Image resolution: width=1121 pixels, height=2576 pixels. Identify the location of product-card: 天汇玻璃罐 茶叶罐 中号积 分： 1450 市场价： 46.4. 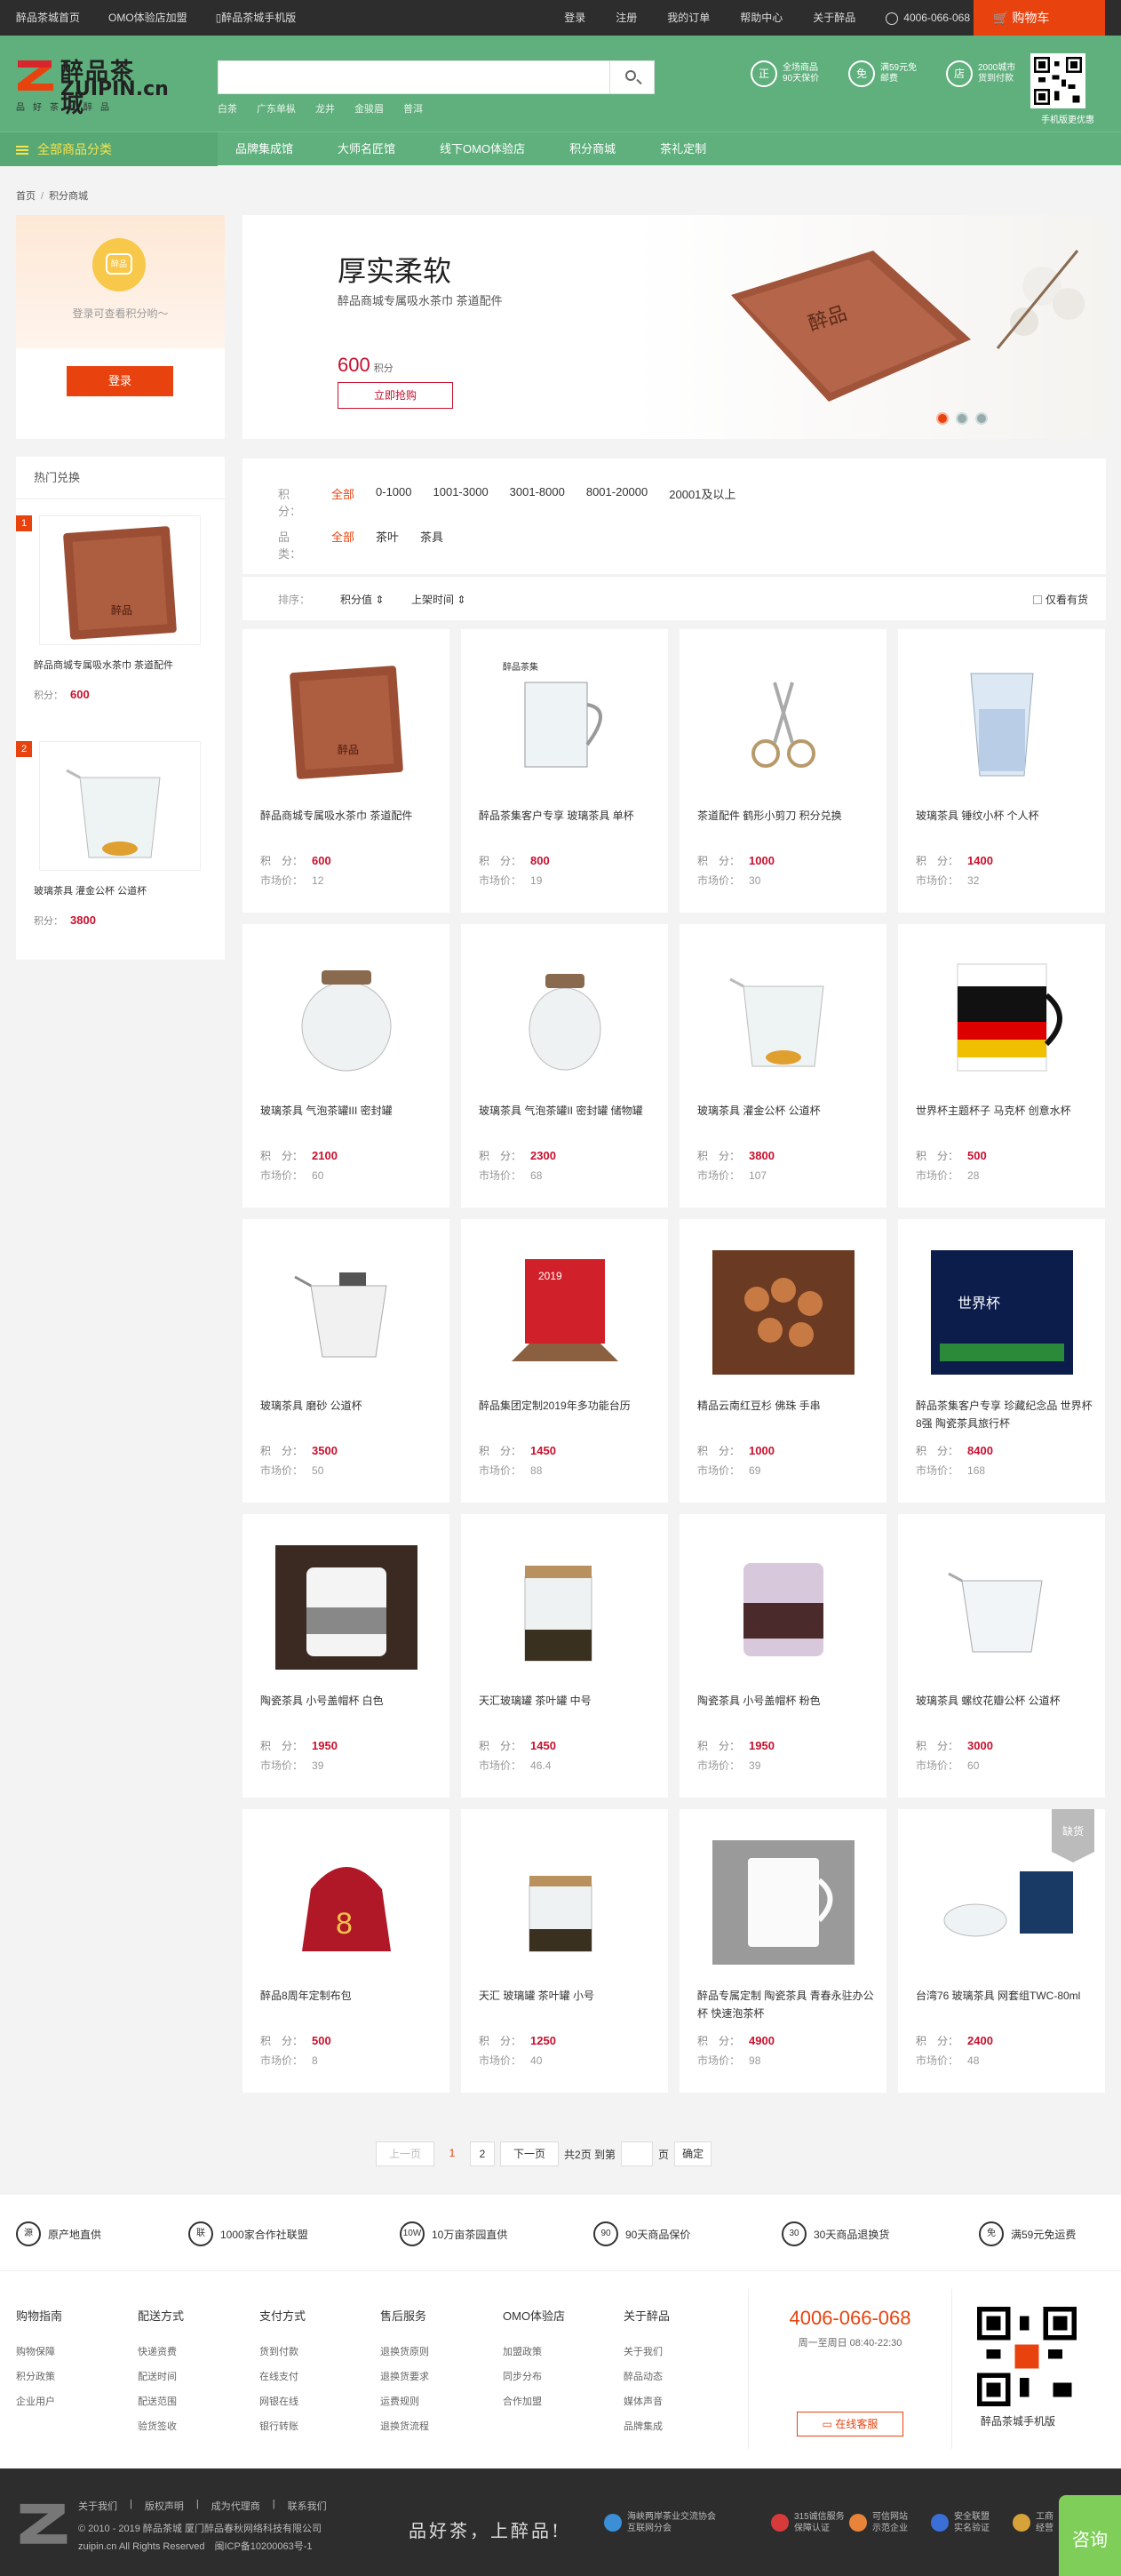
(564, 1656).